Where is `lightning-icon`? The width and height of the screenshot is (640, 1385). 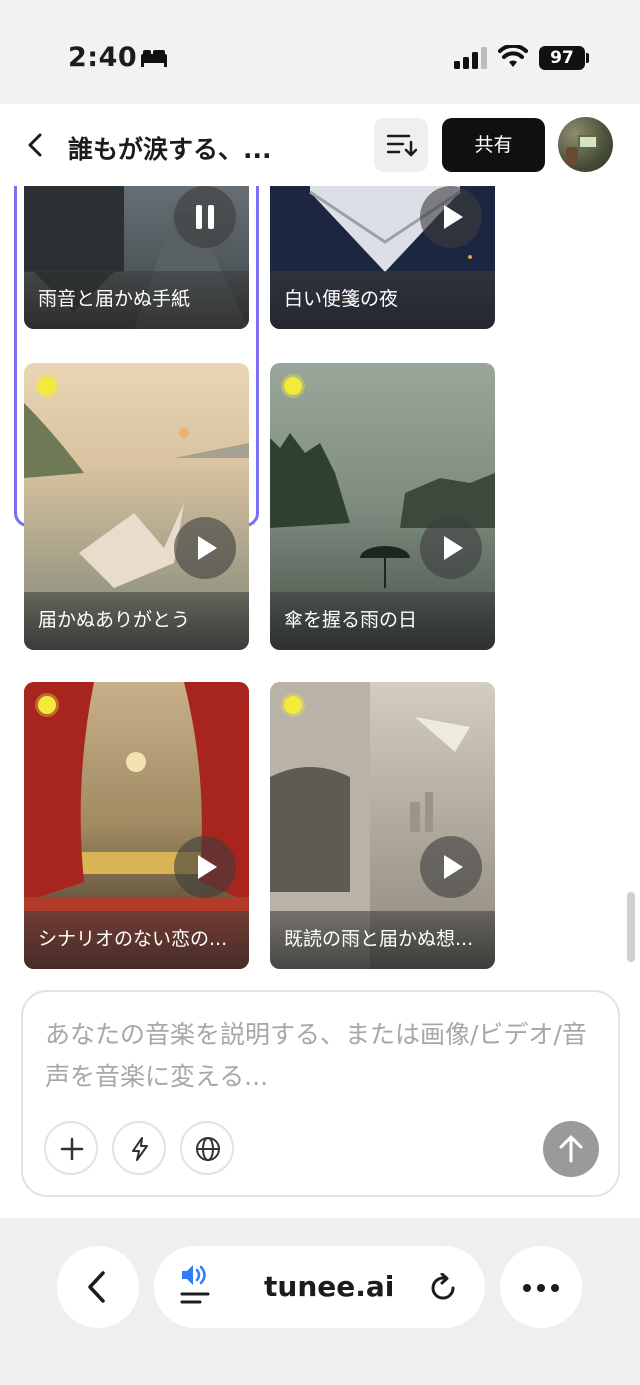
lightning-icon is located at coordinates (140, 1149).